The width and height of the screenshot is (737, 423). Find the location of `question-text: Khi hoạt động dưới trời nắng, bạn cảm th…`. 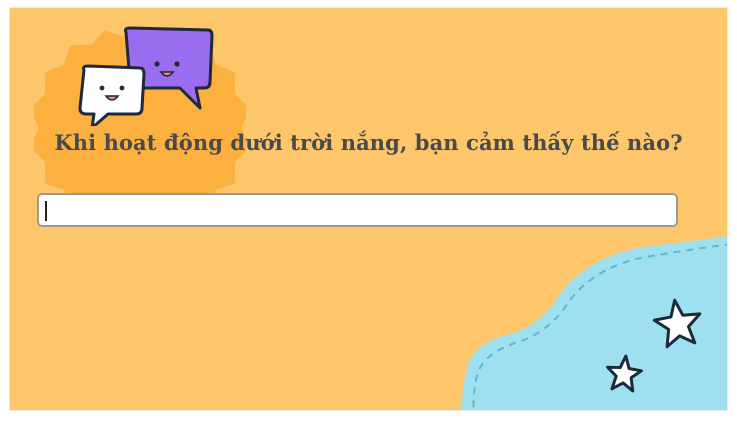

question-text: Khi hoạt động dưới trời nắng, bạn cảm th… is located at coordinates (368, 142).